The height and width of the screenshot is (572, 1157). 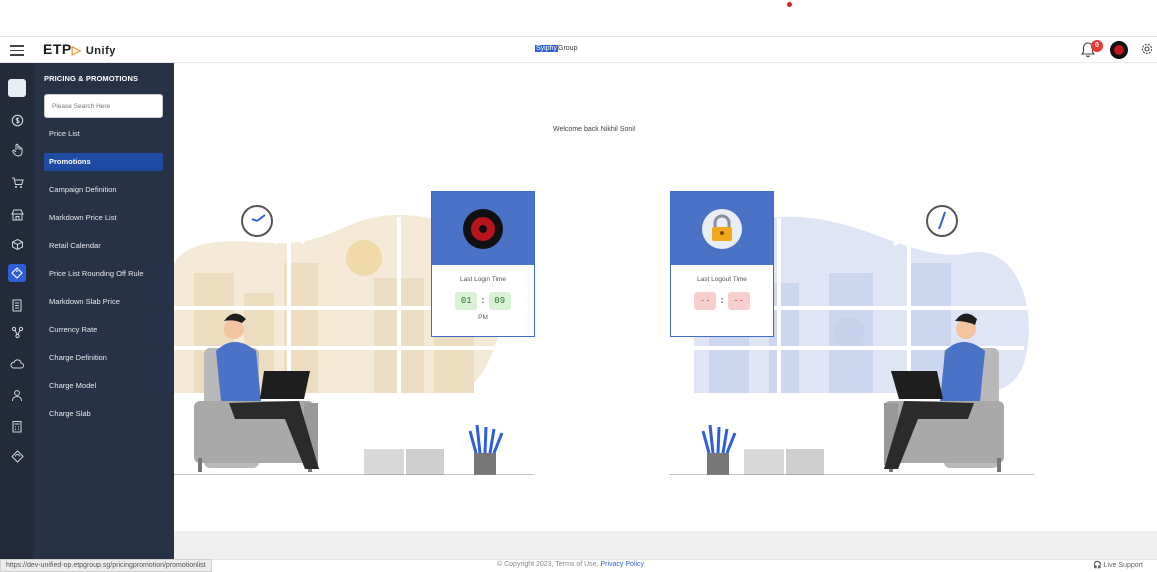 What do you see at coordinates (594, 129) in the screenshot?
I see `welcome-message: Welcome back Nikhil Soni!` at bounding box center [594, 129].